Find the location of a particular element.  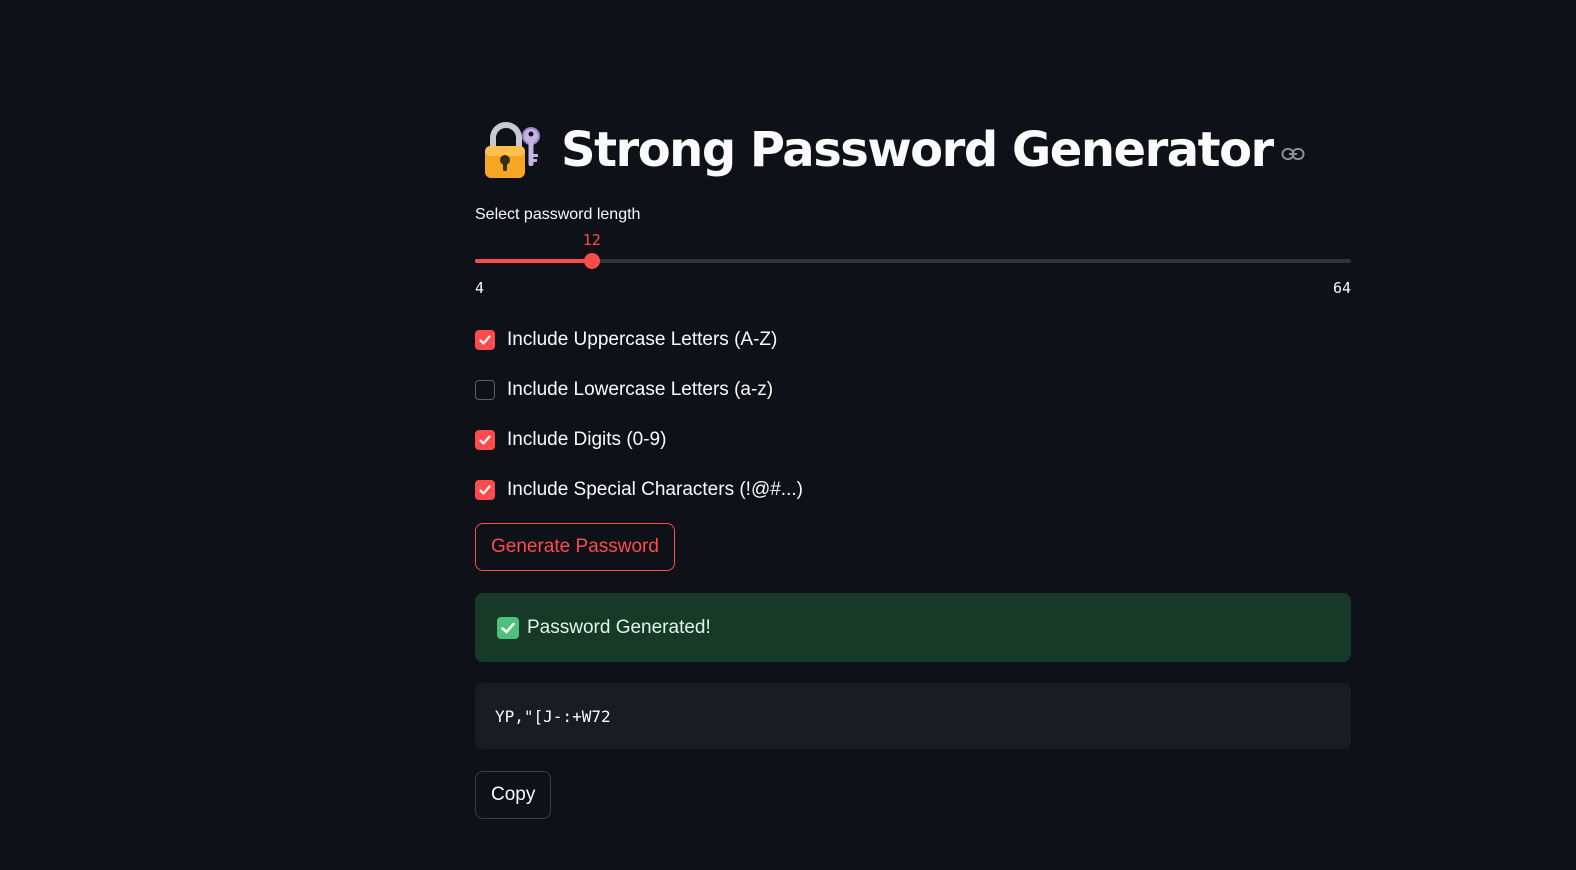

slider-current-value: 12 is located at coordinates (591, 240).